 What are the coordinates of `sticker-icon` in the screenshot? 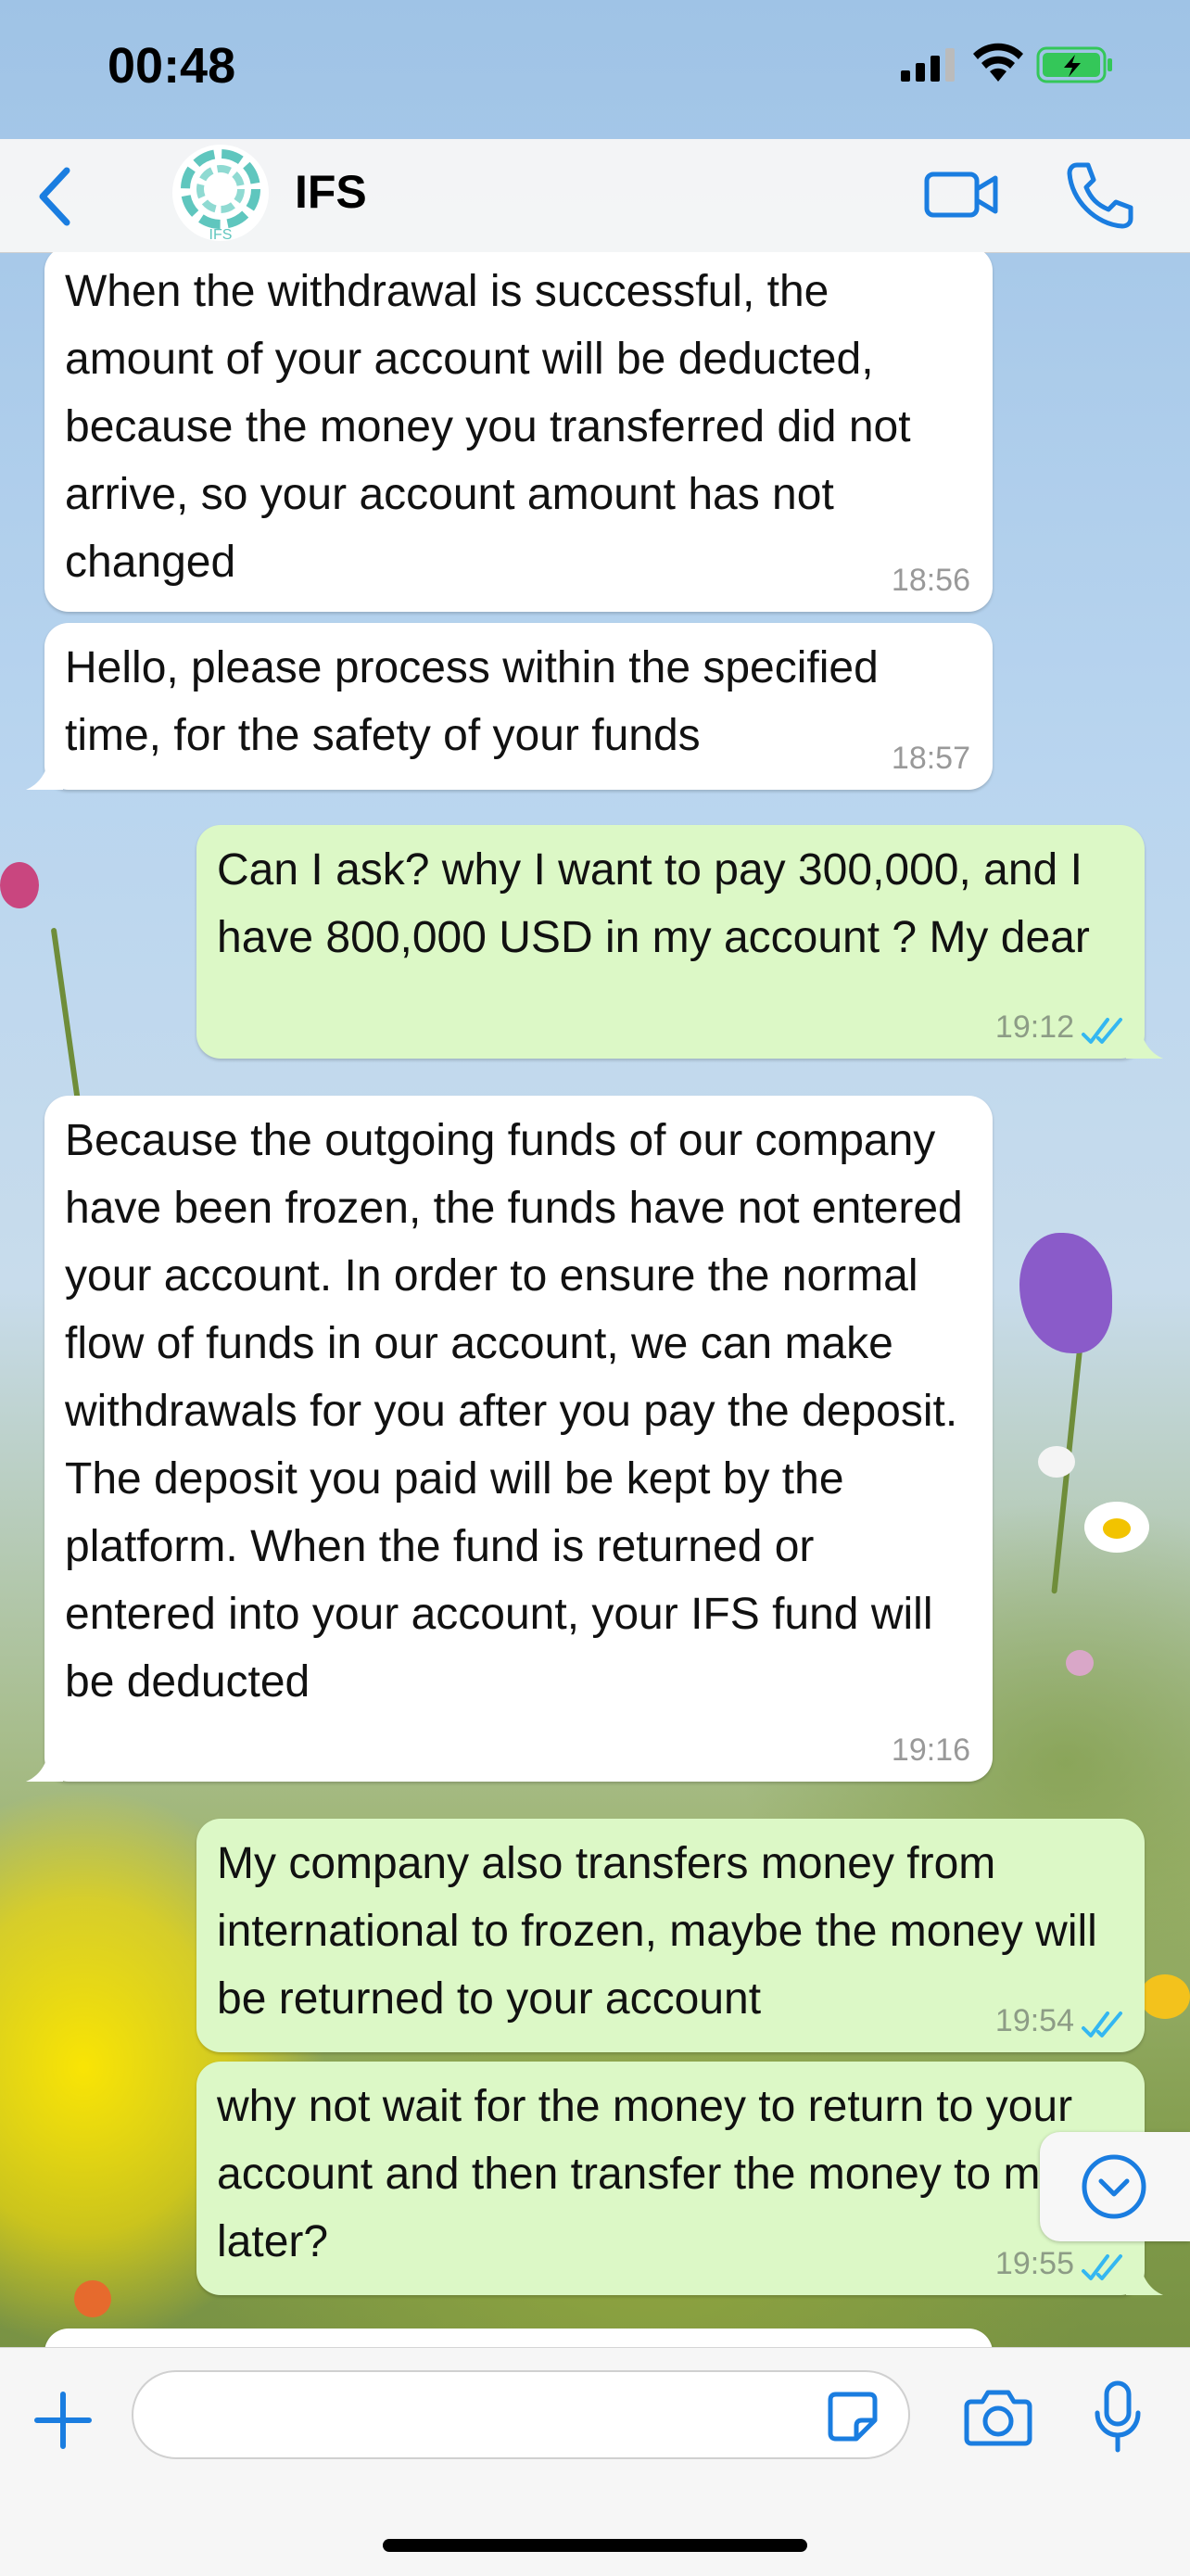 It's located at (852, 2416).